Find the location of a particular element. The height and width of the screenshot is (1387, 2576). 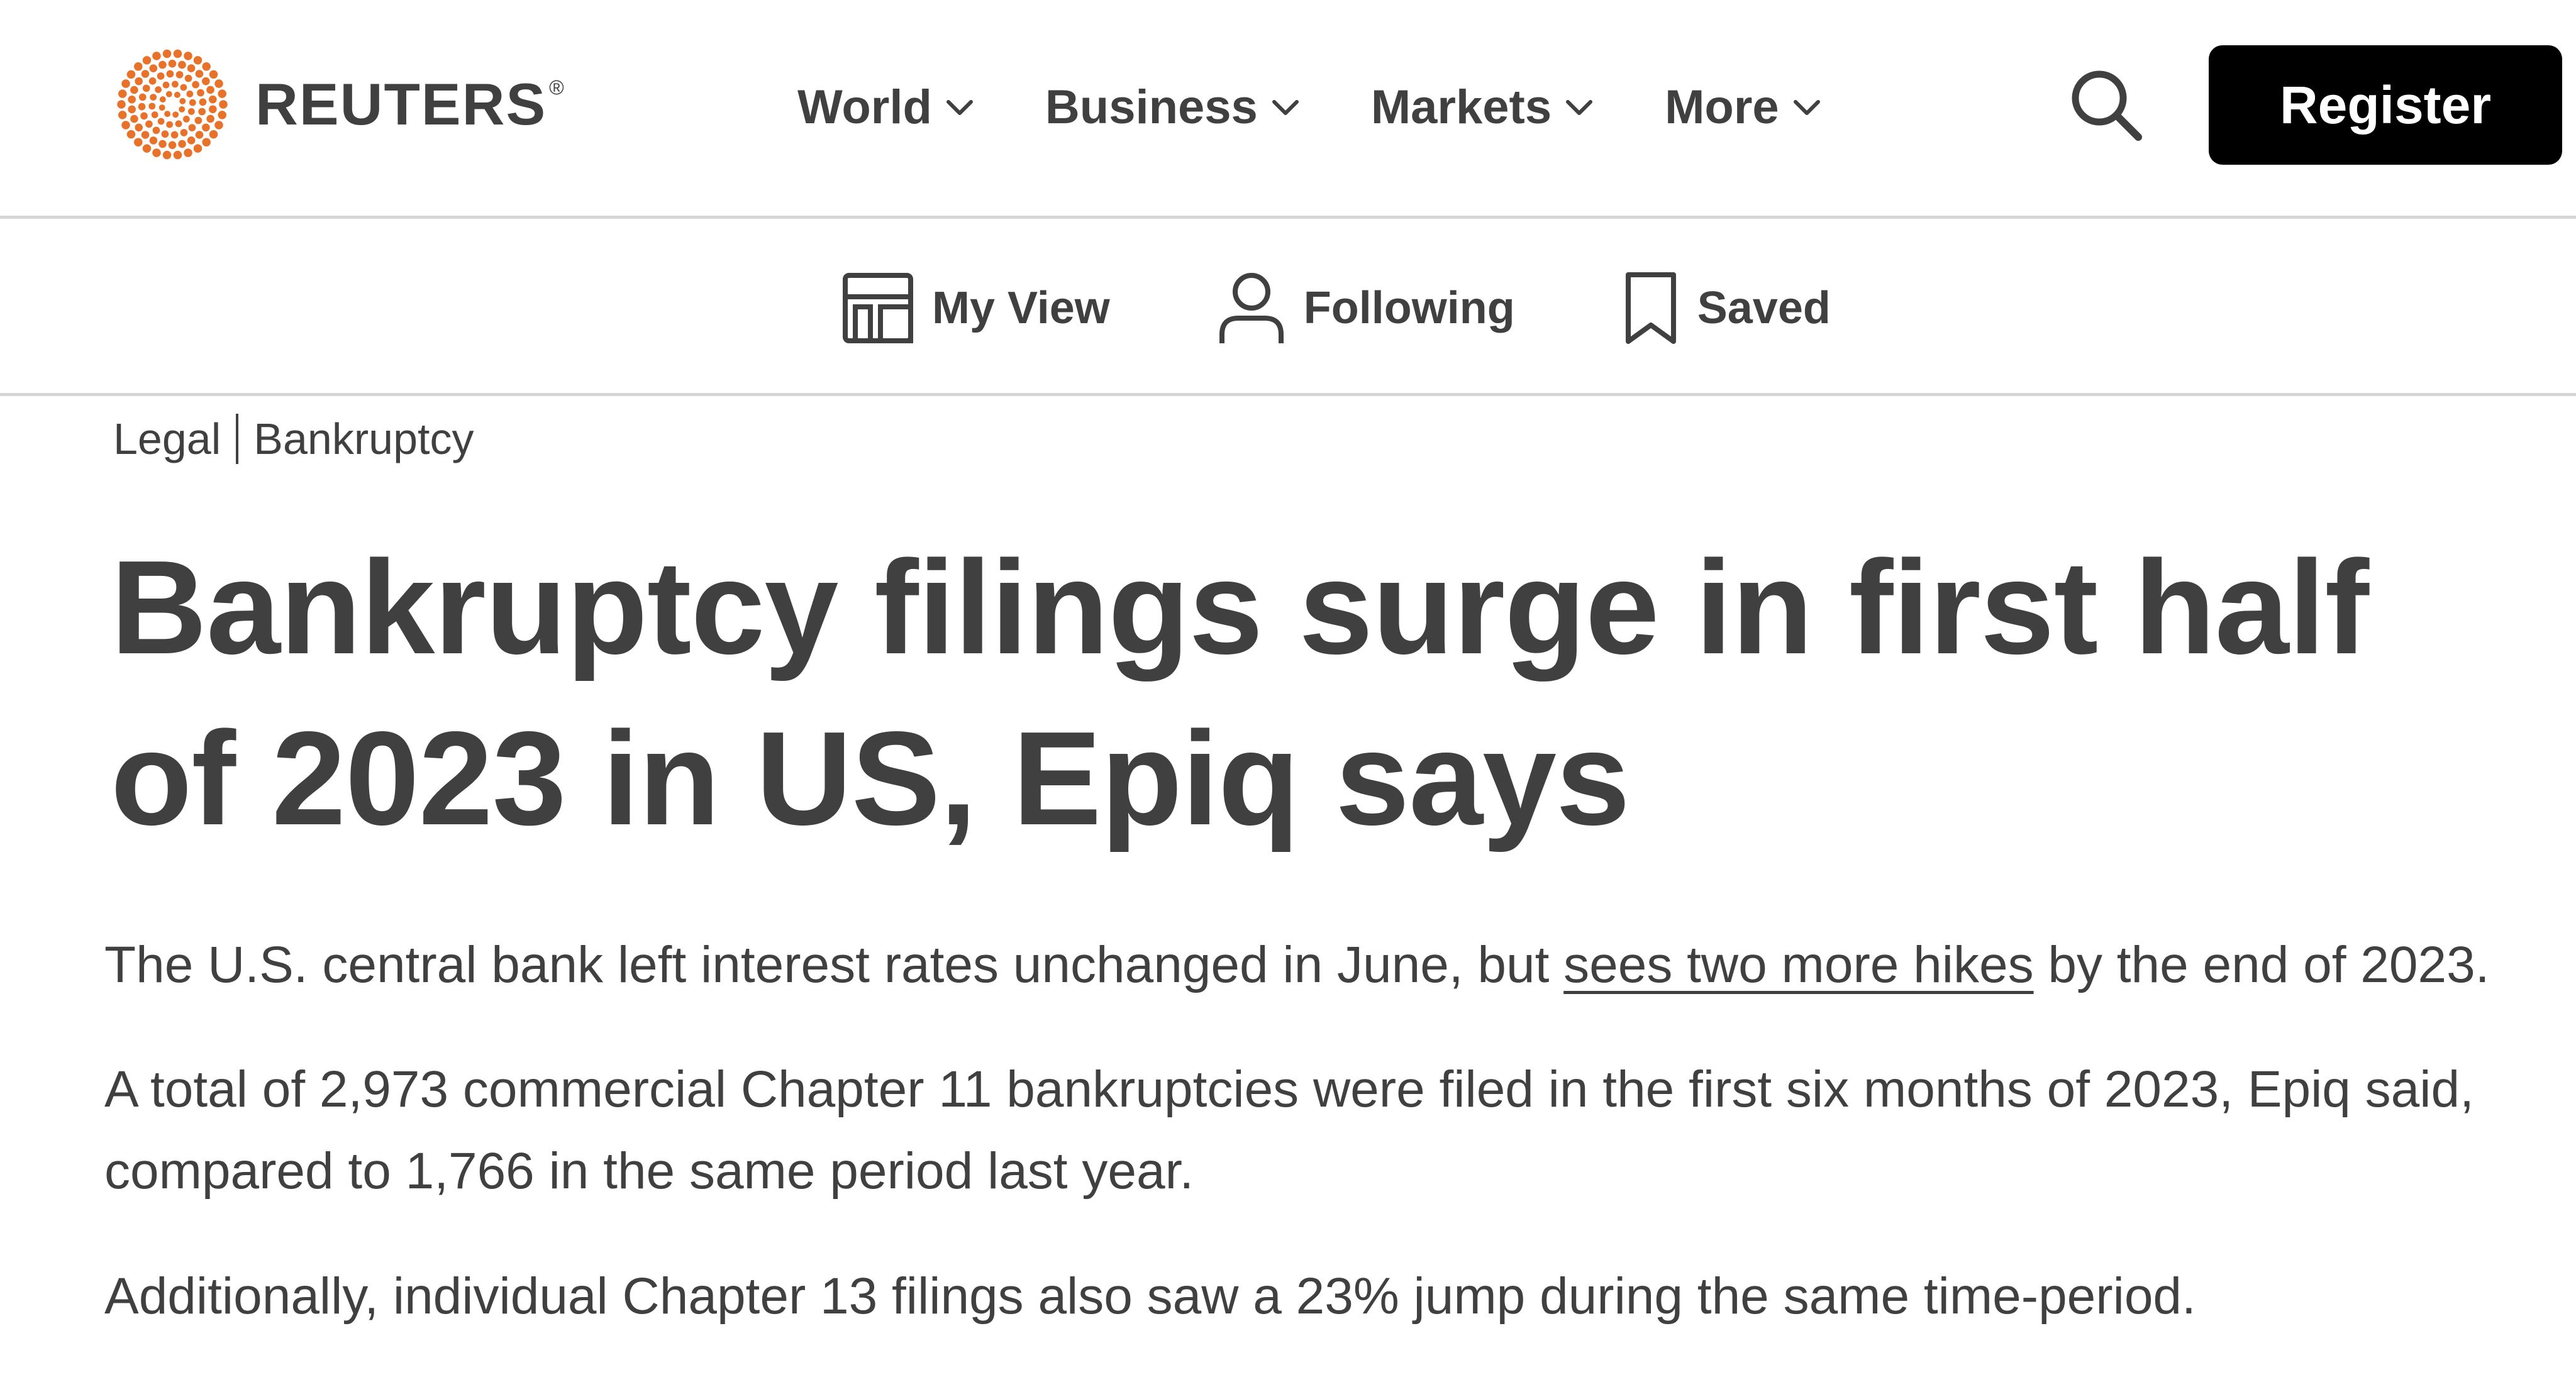

breadcrumb-legal: Legal is located at coordinates (167, 439).